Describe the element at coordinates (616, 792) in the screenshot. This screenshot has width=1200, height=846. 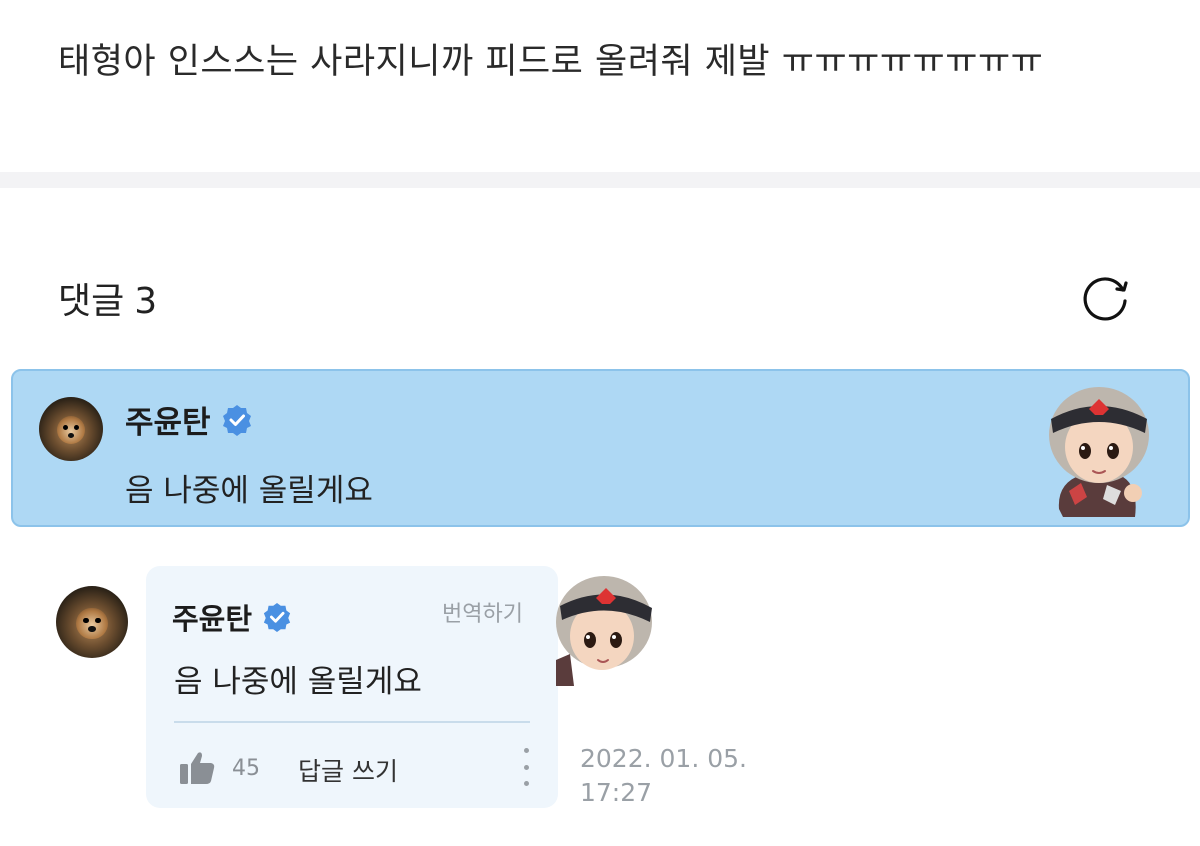
I see `comment-time: 17:27` at that location.